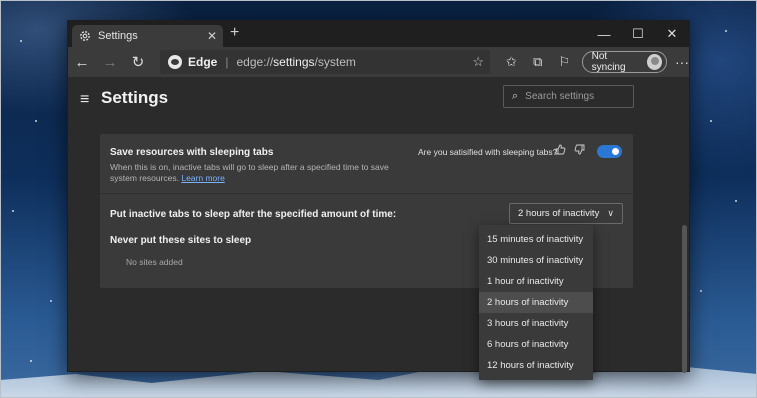 The image size is (757, 398). I want to click on maximize-button: ☐, so click(638, 34).